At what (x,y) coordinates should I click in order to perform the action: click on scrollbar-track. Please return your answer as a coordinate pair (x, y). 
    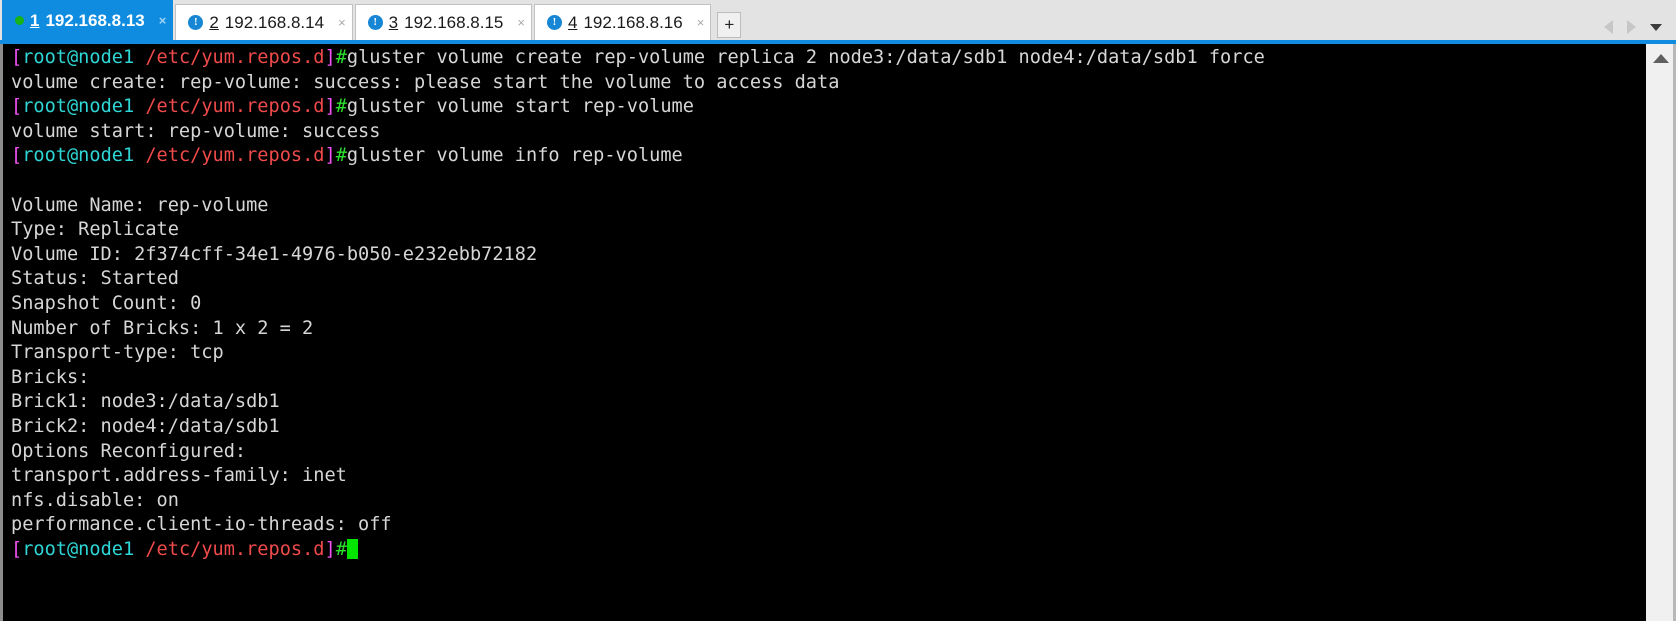
    Looking at the image, I should click on (1661, 346).